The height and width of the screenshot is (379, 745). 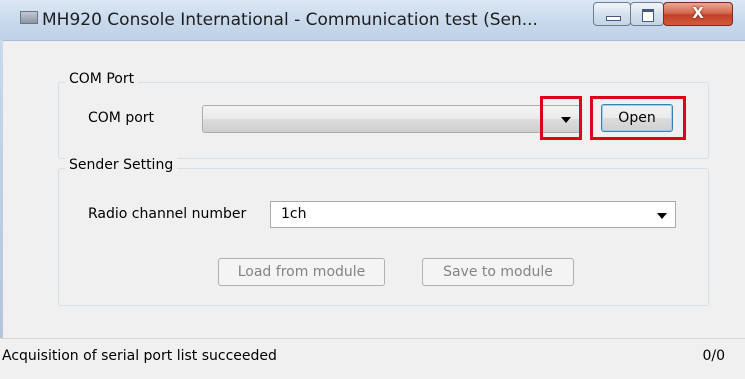 I want to click on radio-channel-select: 1ch, so click(x=473, y=214).